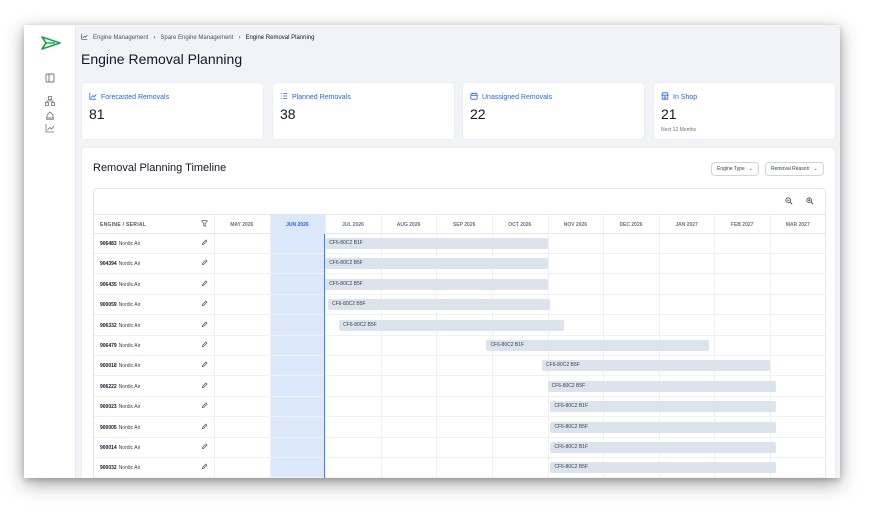 The image size is (881, 519). I want to click on filter-label: Removal Reason, so click(790, 169).